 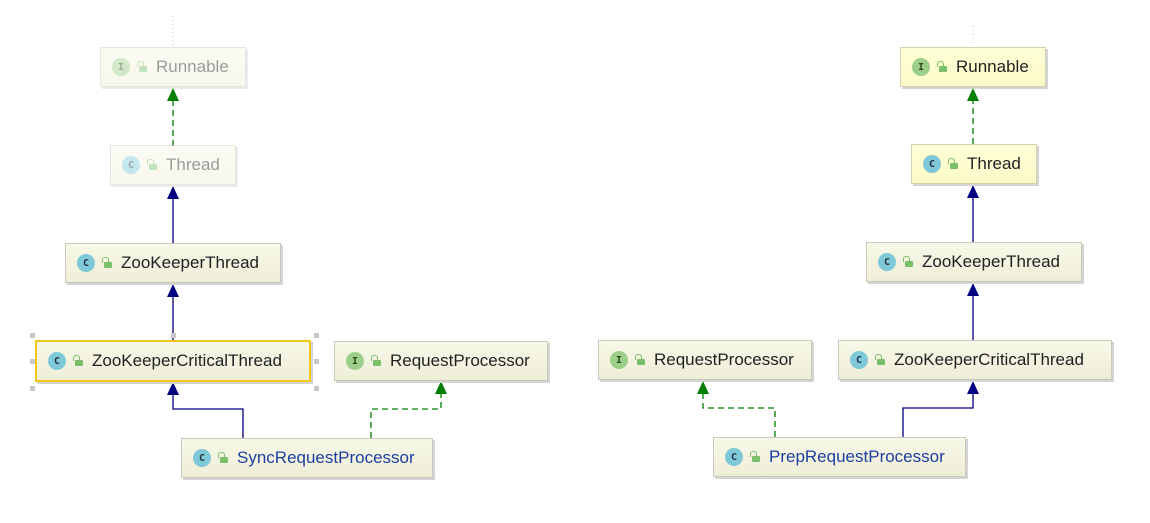 I want to click on resize-handle-se, so click(x=316, y=388).